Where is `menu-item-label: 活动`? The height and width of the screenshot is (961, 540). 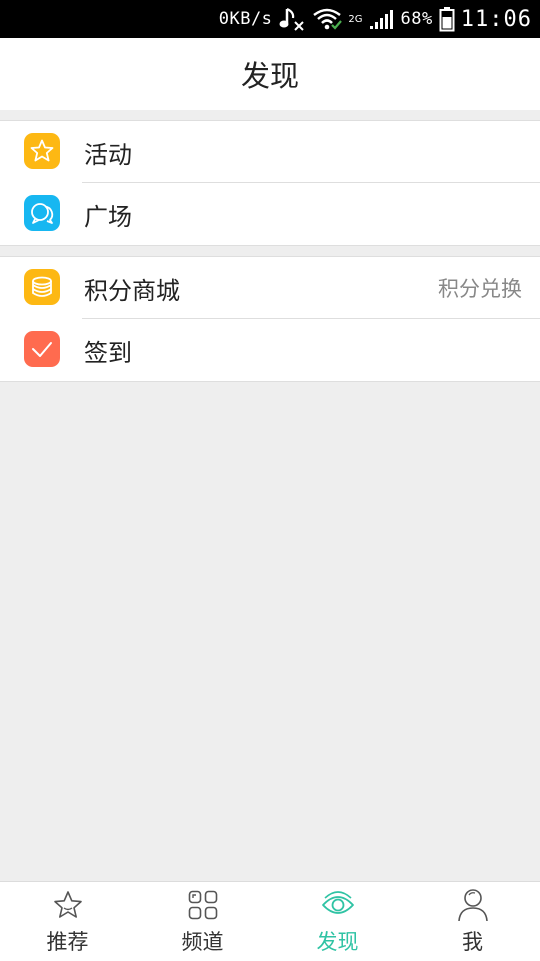 menu-item-label: 活动 is located at coordinates (108, 154).